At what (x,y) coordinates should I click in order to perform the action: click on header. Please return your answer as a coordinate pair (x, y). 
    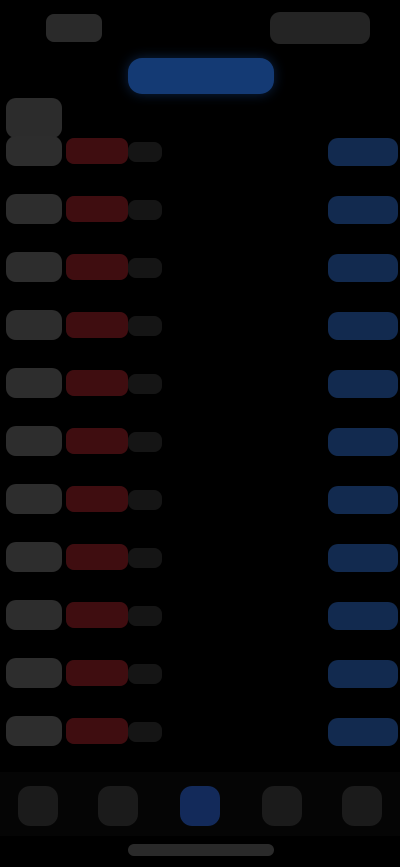
    Looking at the image, I should click on (200, 78).